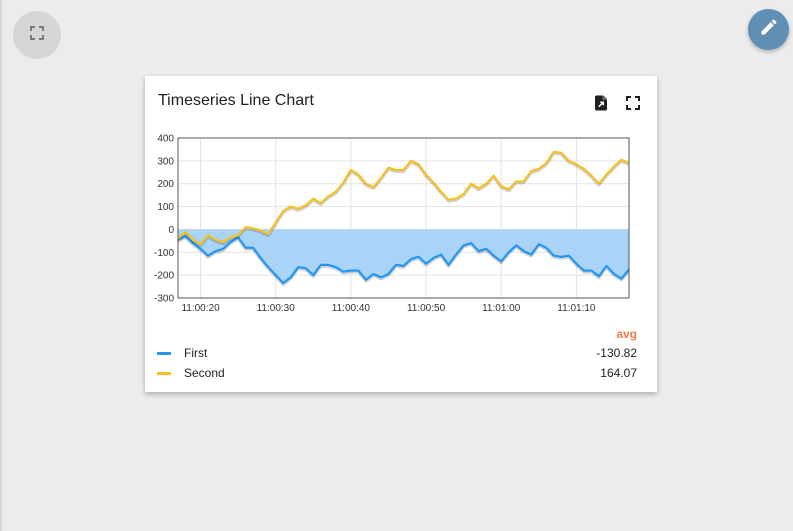  What do you see at coordinates (165, 184) in the screenshot?
I see `y-tick-label: 200` at bounding box center [165, 184].